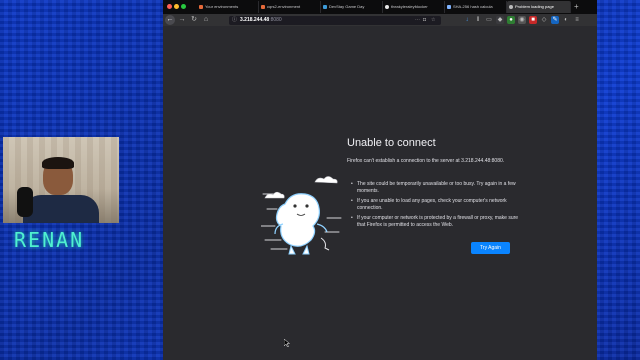  What do you see at coordinates (555, 20) in the screenshot?
I see `extension-icon: ✎` at bounding box center [555, 20].